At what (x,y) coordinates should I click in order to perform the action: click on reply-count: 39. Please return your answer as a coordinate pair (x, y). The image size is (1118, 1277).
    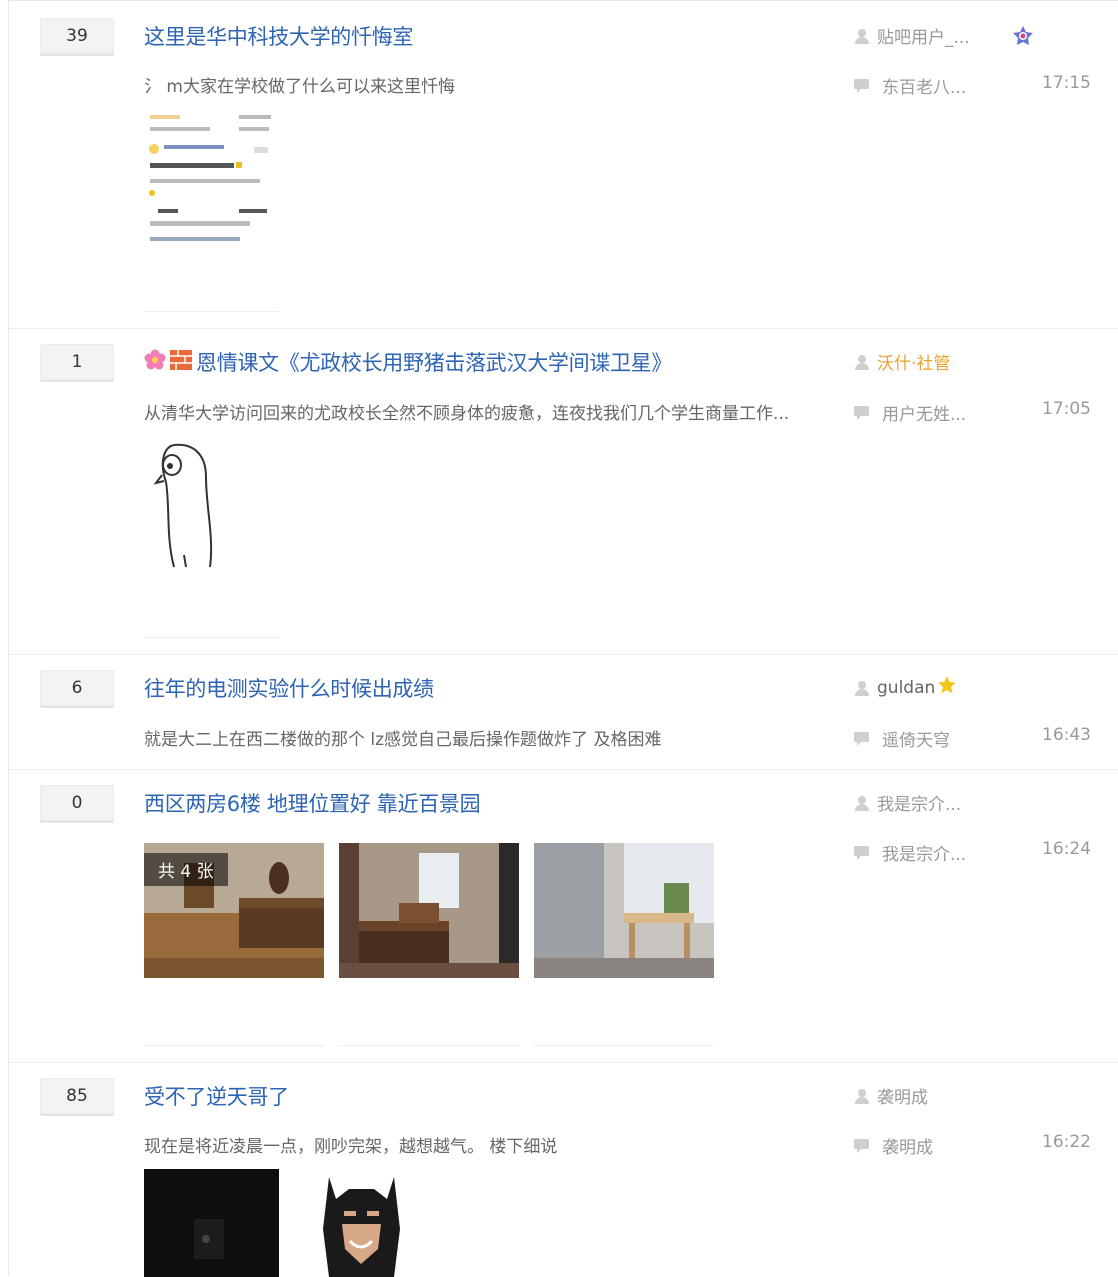
    Looking at the image, I should click on (77, 36).